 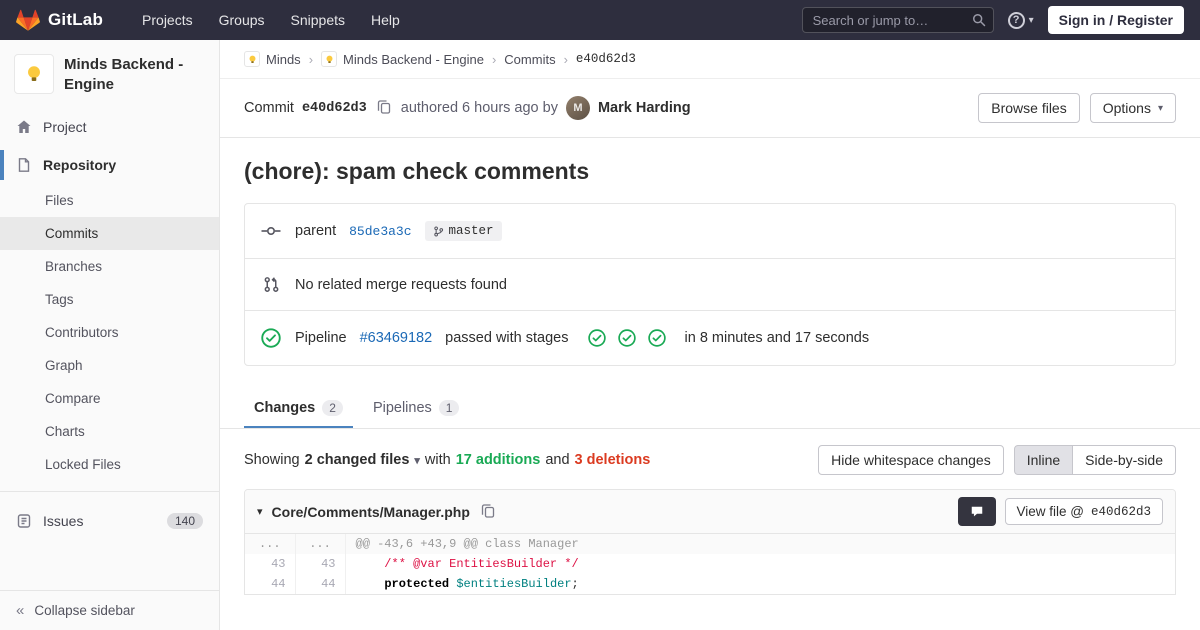 I want to click on commit-label: Commit, so click(x=269, y=108).